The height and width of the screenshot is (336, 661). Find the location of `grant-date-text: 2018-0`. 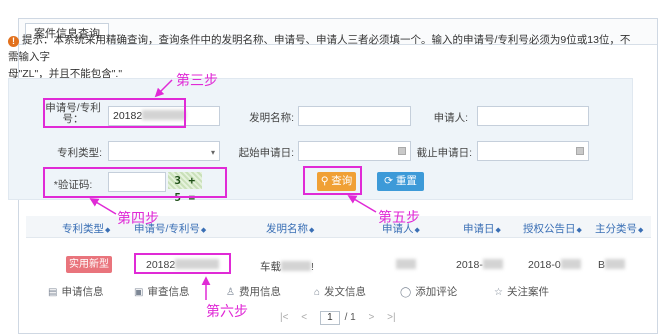

grant-date-text: 2018-0 is located at coordinates (544, 265).